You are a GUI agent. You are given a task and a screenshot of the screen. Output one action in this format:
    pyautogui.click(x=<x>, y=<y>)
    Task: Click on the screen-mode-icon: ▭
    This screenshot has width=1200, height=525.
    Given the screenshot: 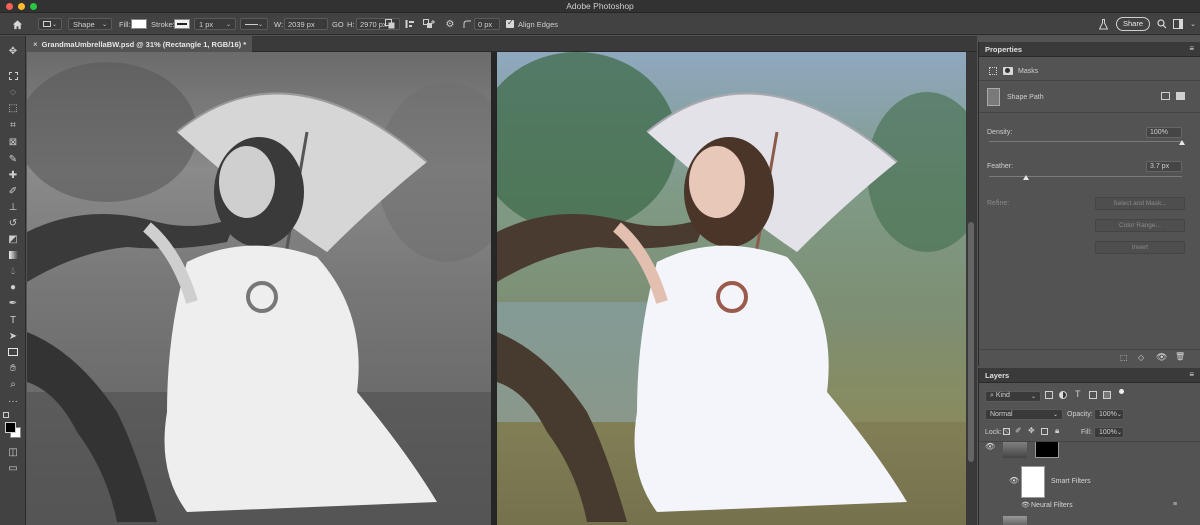 What is the action you would take?
    pyautogui.click(x=13, y=468)
    